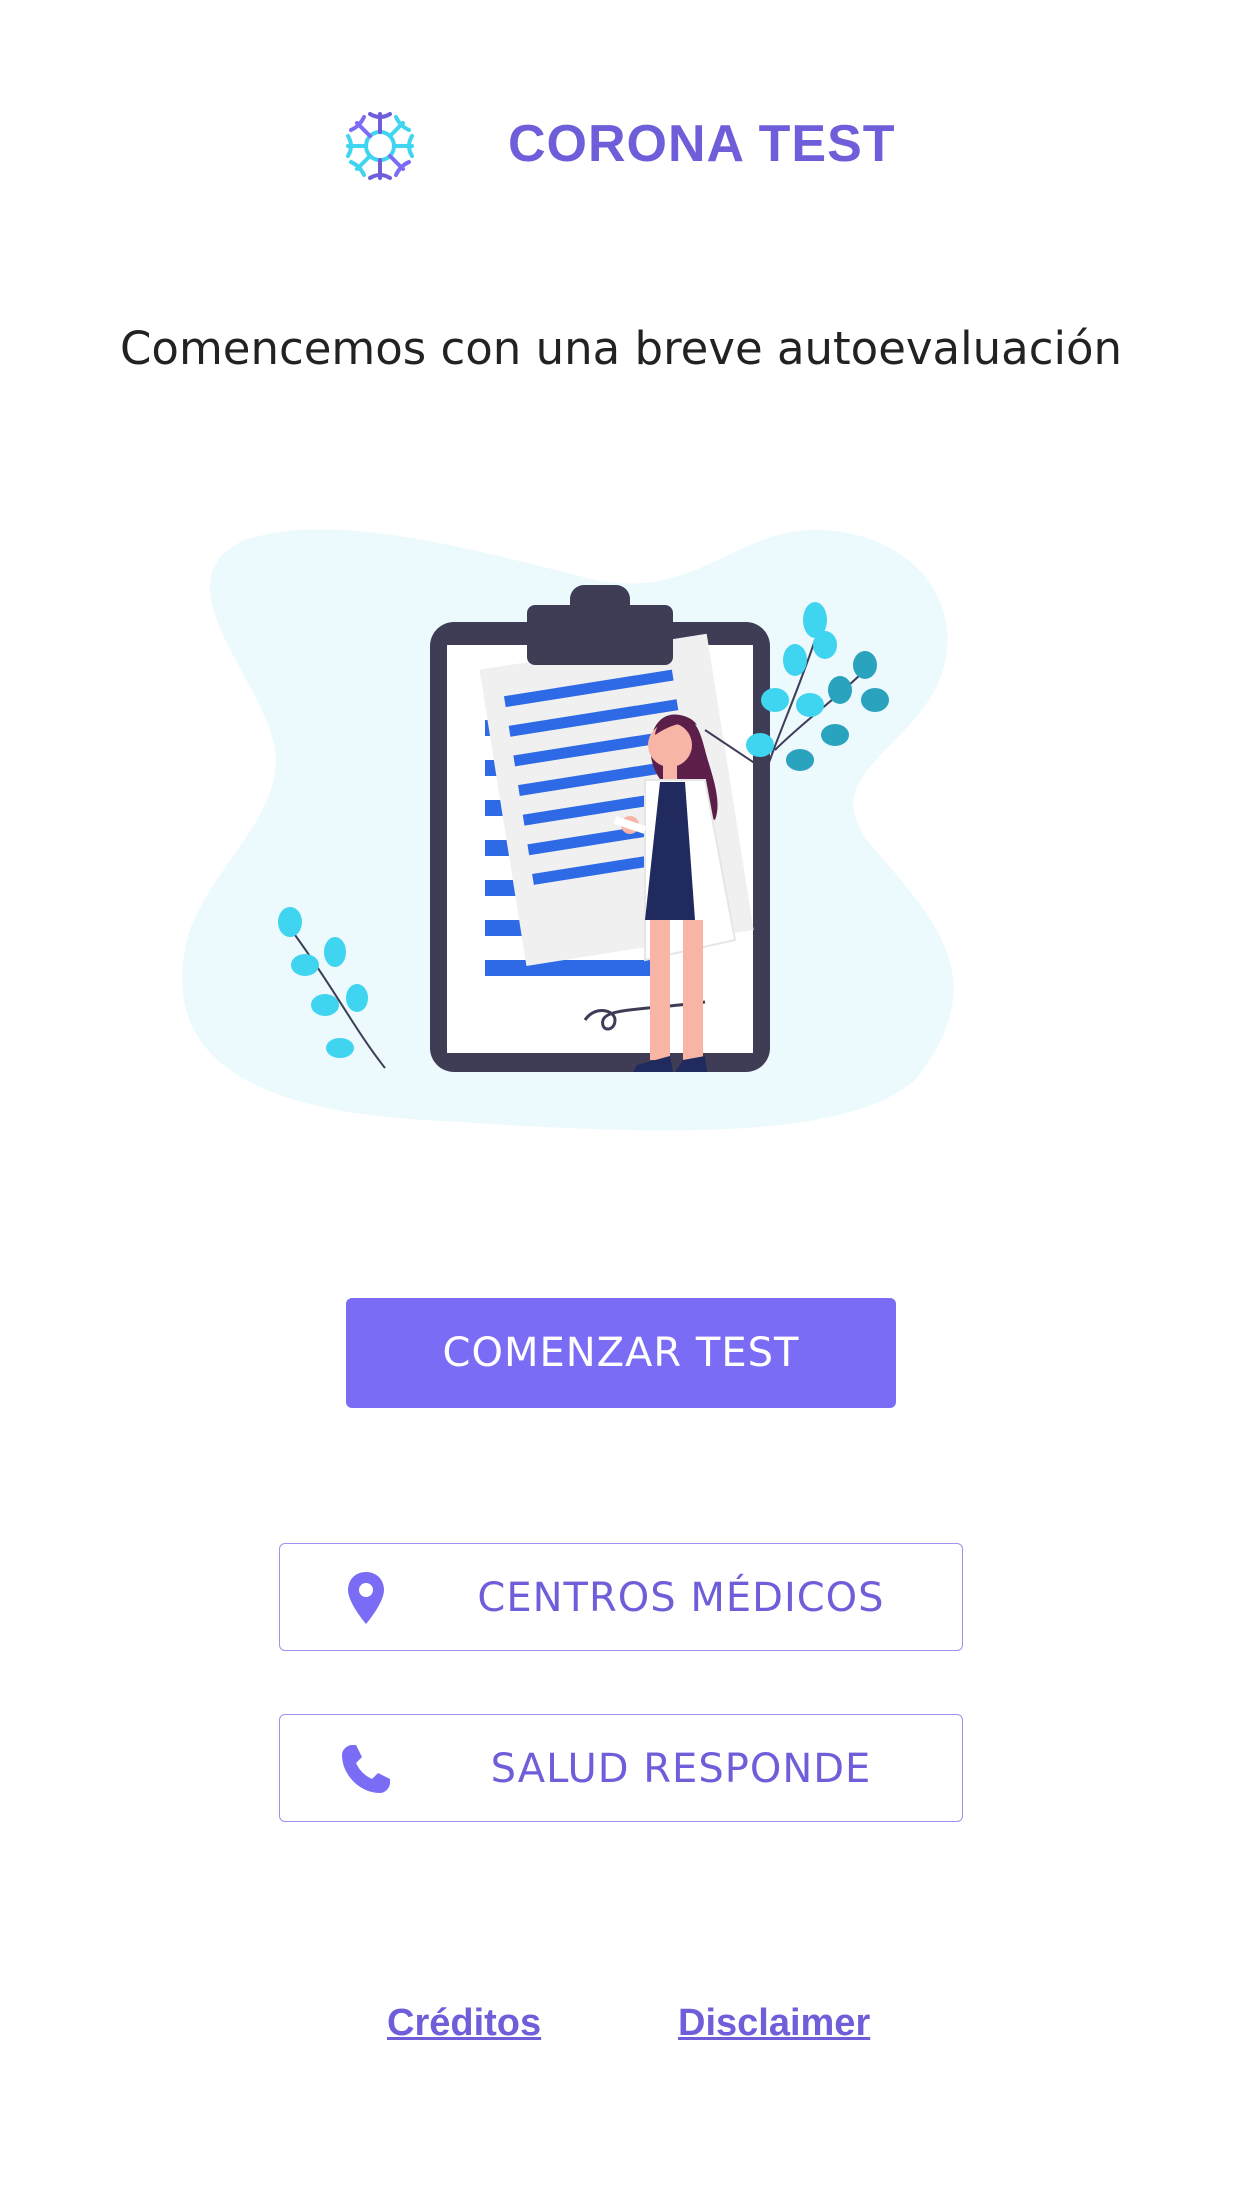  What do you see at coordinates (380, 146) in the screenshot?
I see `virus-icon` at bounding box center [380, 146].